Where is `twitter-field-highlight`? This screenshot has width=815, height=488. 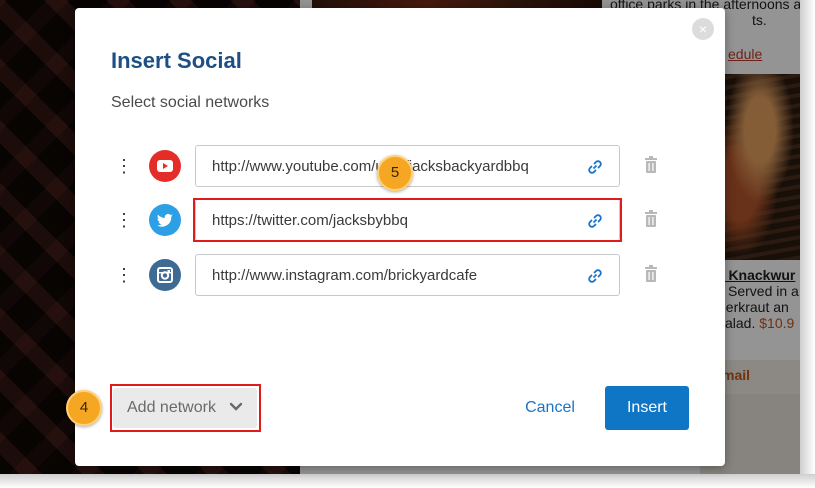 twitter-field-highlight is located at coordinates (407, 220).